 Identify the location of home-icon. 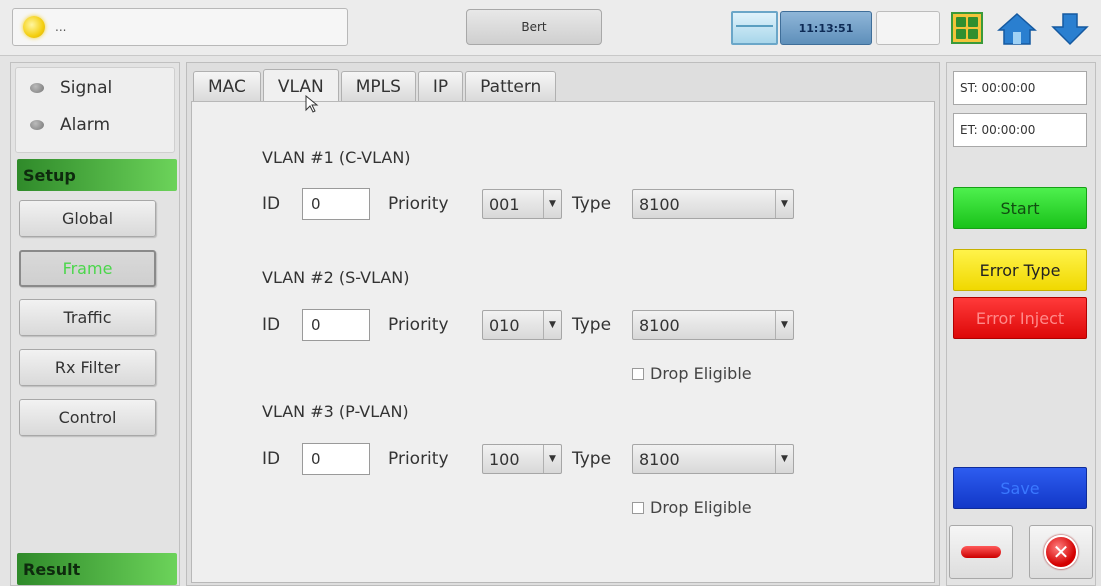
(1017, 29).